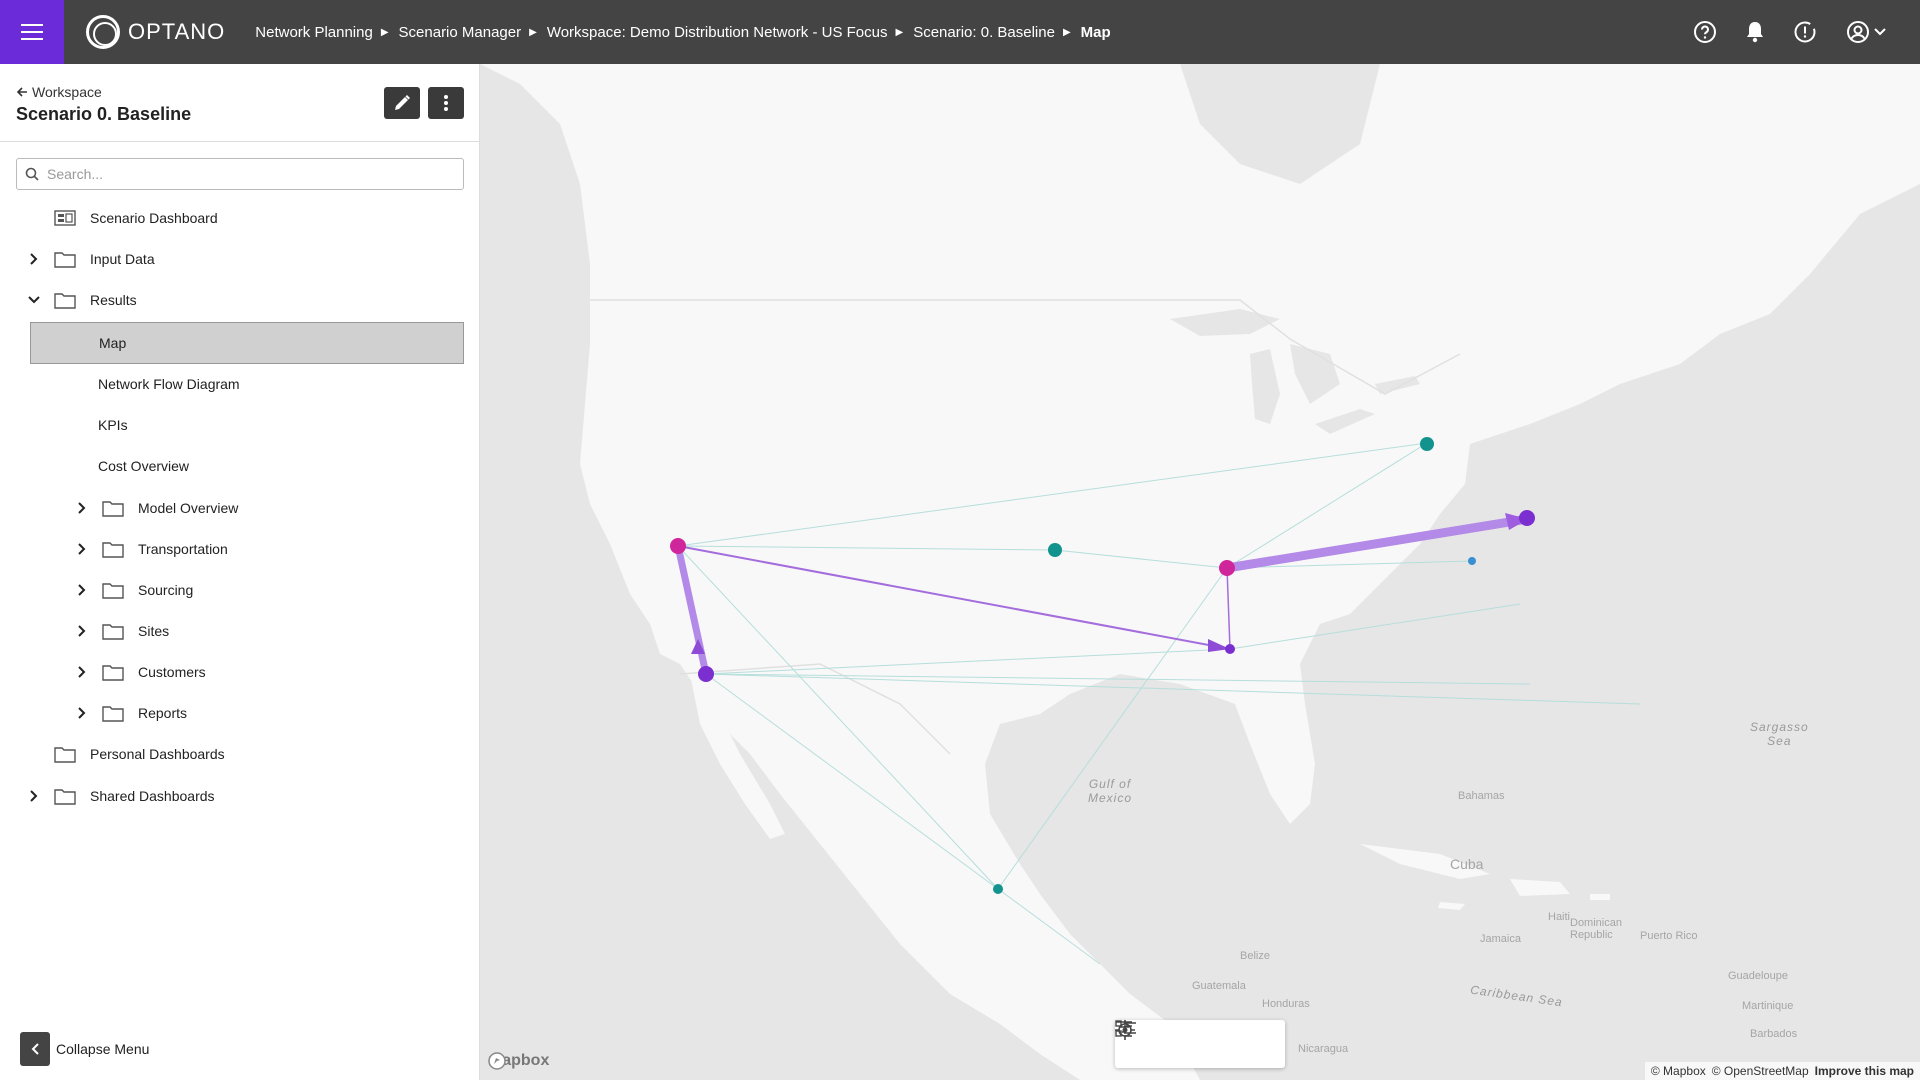 Image resolution: width=1920 pixels, height=1080 pixels. I want to click on tree-item-shared-dashboards: Shared Dashboards, so click(119, 796).